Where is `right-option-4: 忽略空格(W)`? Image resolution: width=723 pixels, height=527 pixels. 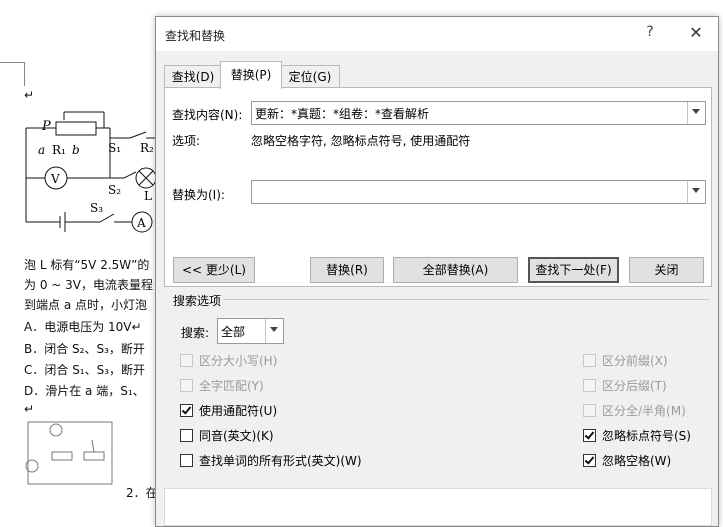
right-option-4: 忽略空格(W) is located at coordinates (627, 460).